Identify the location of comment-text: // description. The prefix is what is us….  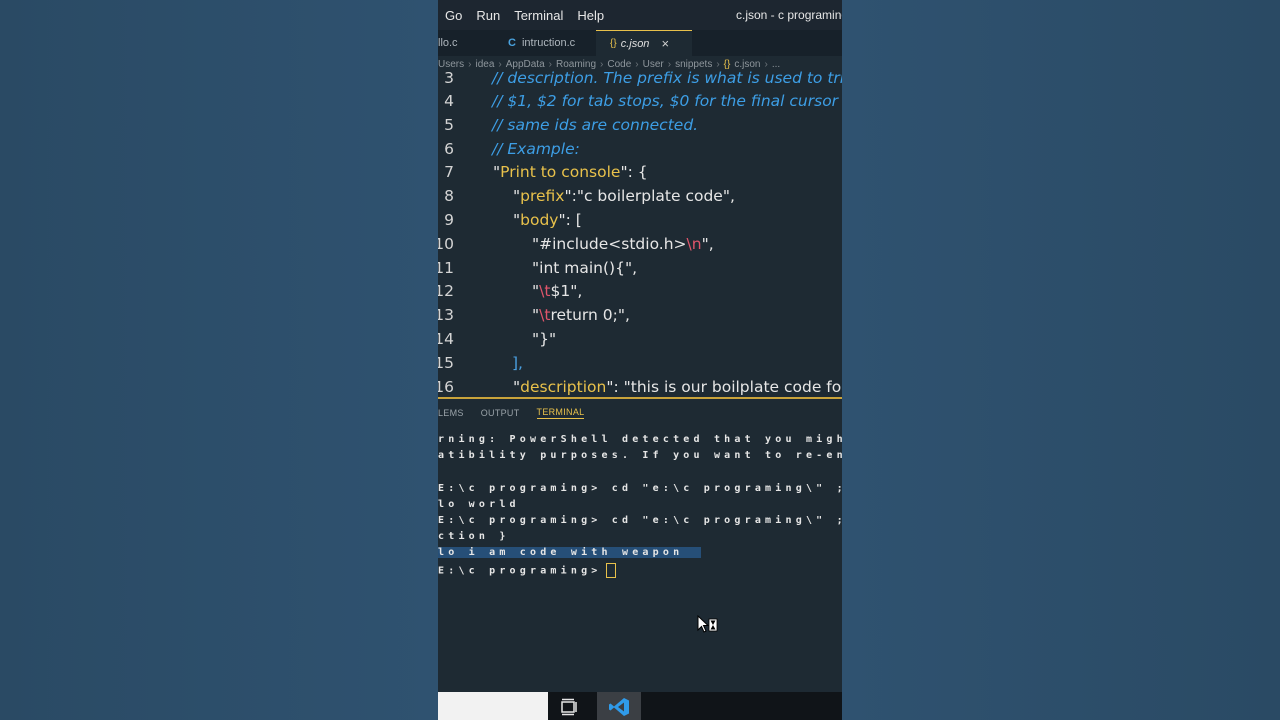
(667, 78).